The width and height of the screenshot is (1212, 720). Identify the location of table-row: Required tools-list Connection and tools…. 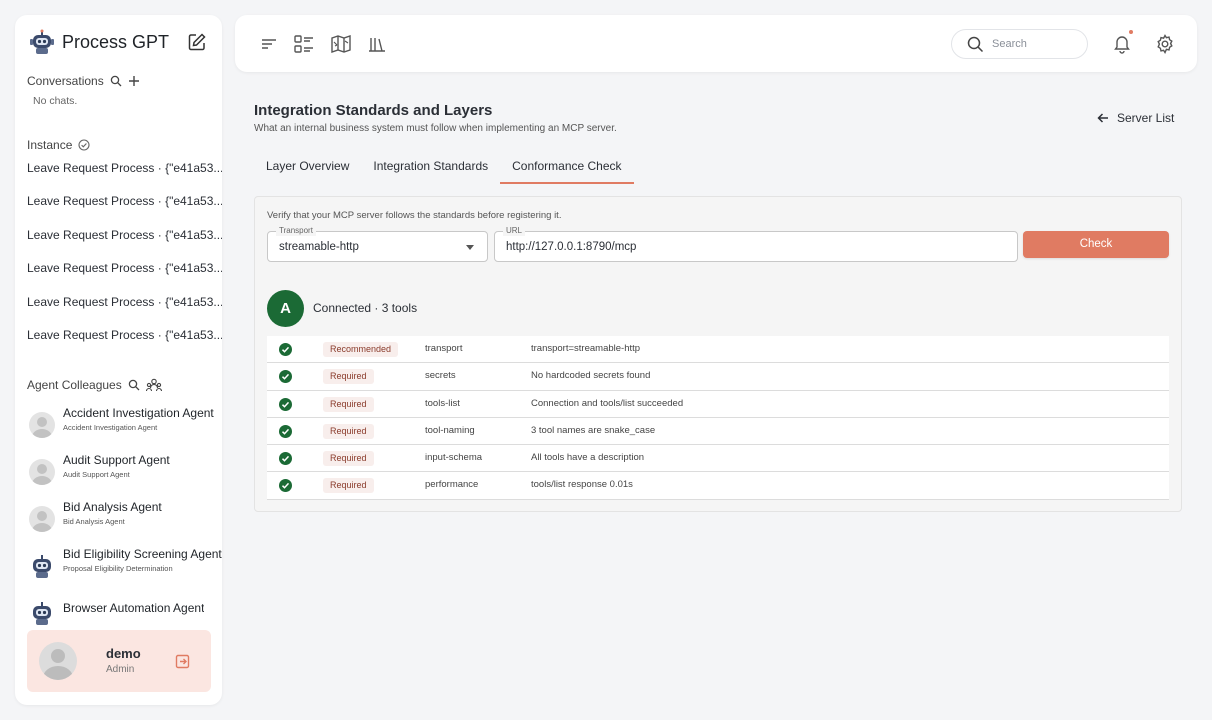
(718, 404).